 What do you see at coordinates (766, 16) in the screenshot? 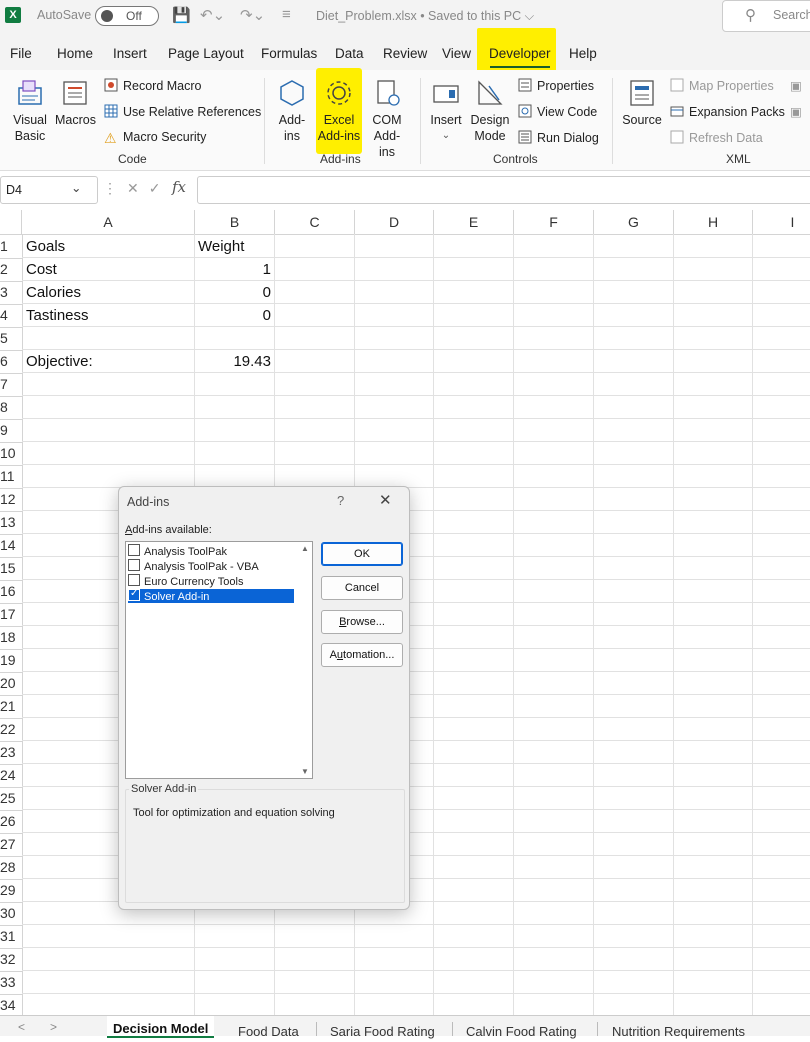
I see `search-box: ⚲ Search` at bounding box center [766, 16].